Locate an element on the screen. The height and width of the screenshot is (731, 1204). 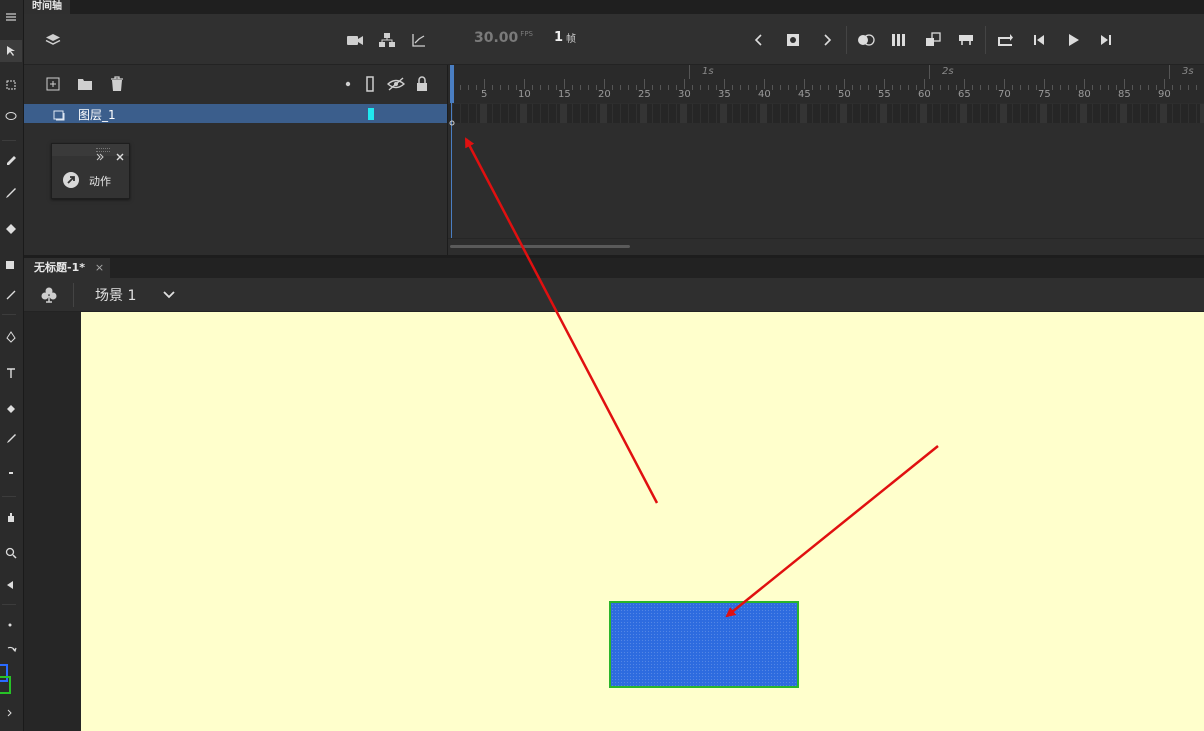
arrow-to-playhead is located at coordinates (561, 320).